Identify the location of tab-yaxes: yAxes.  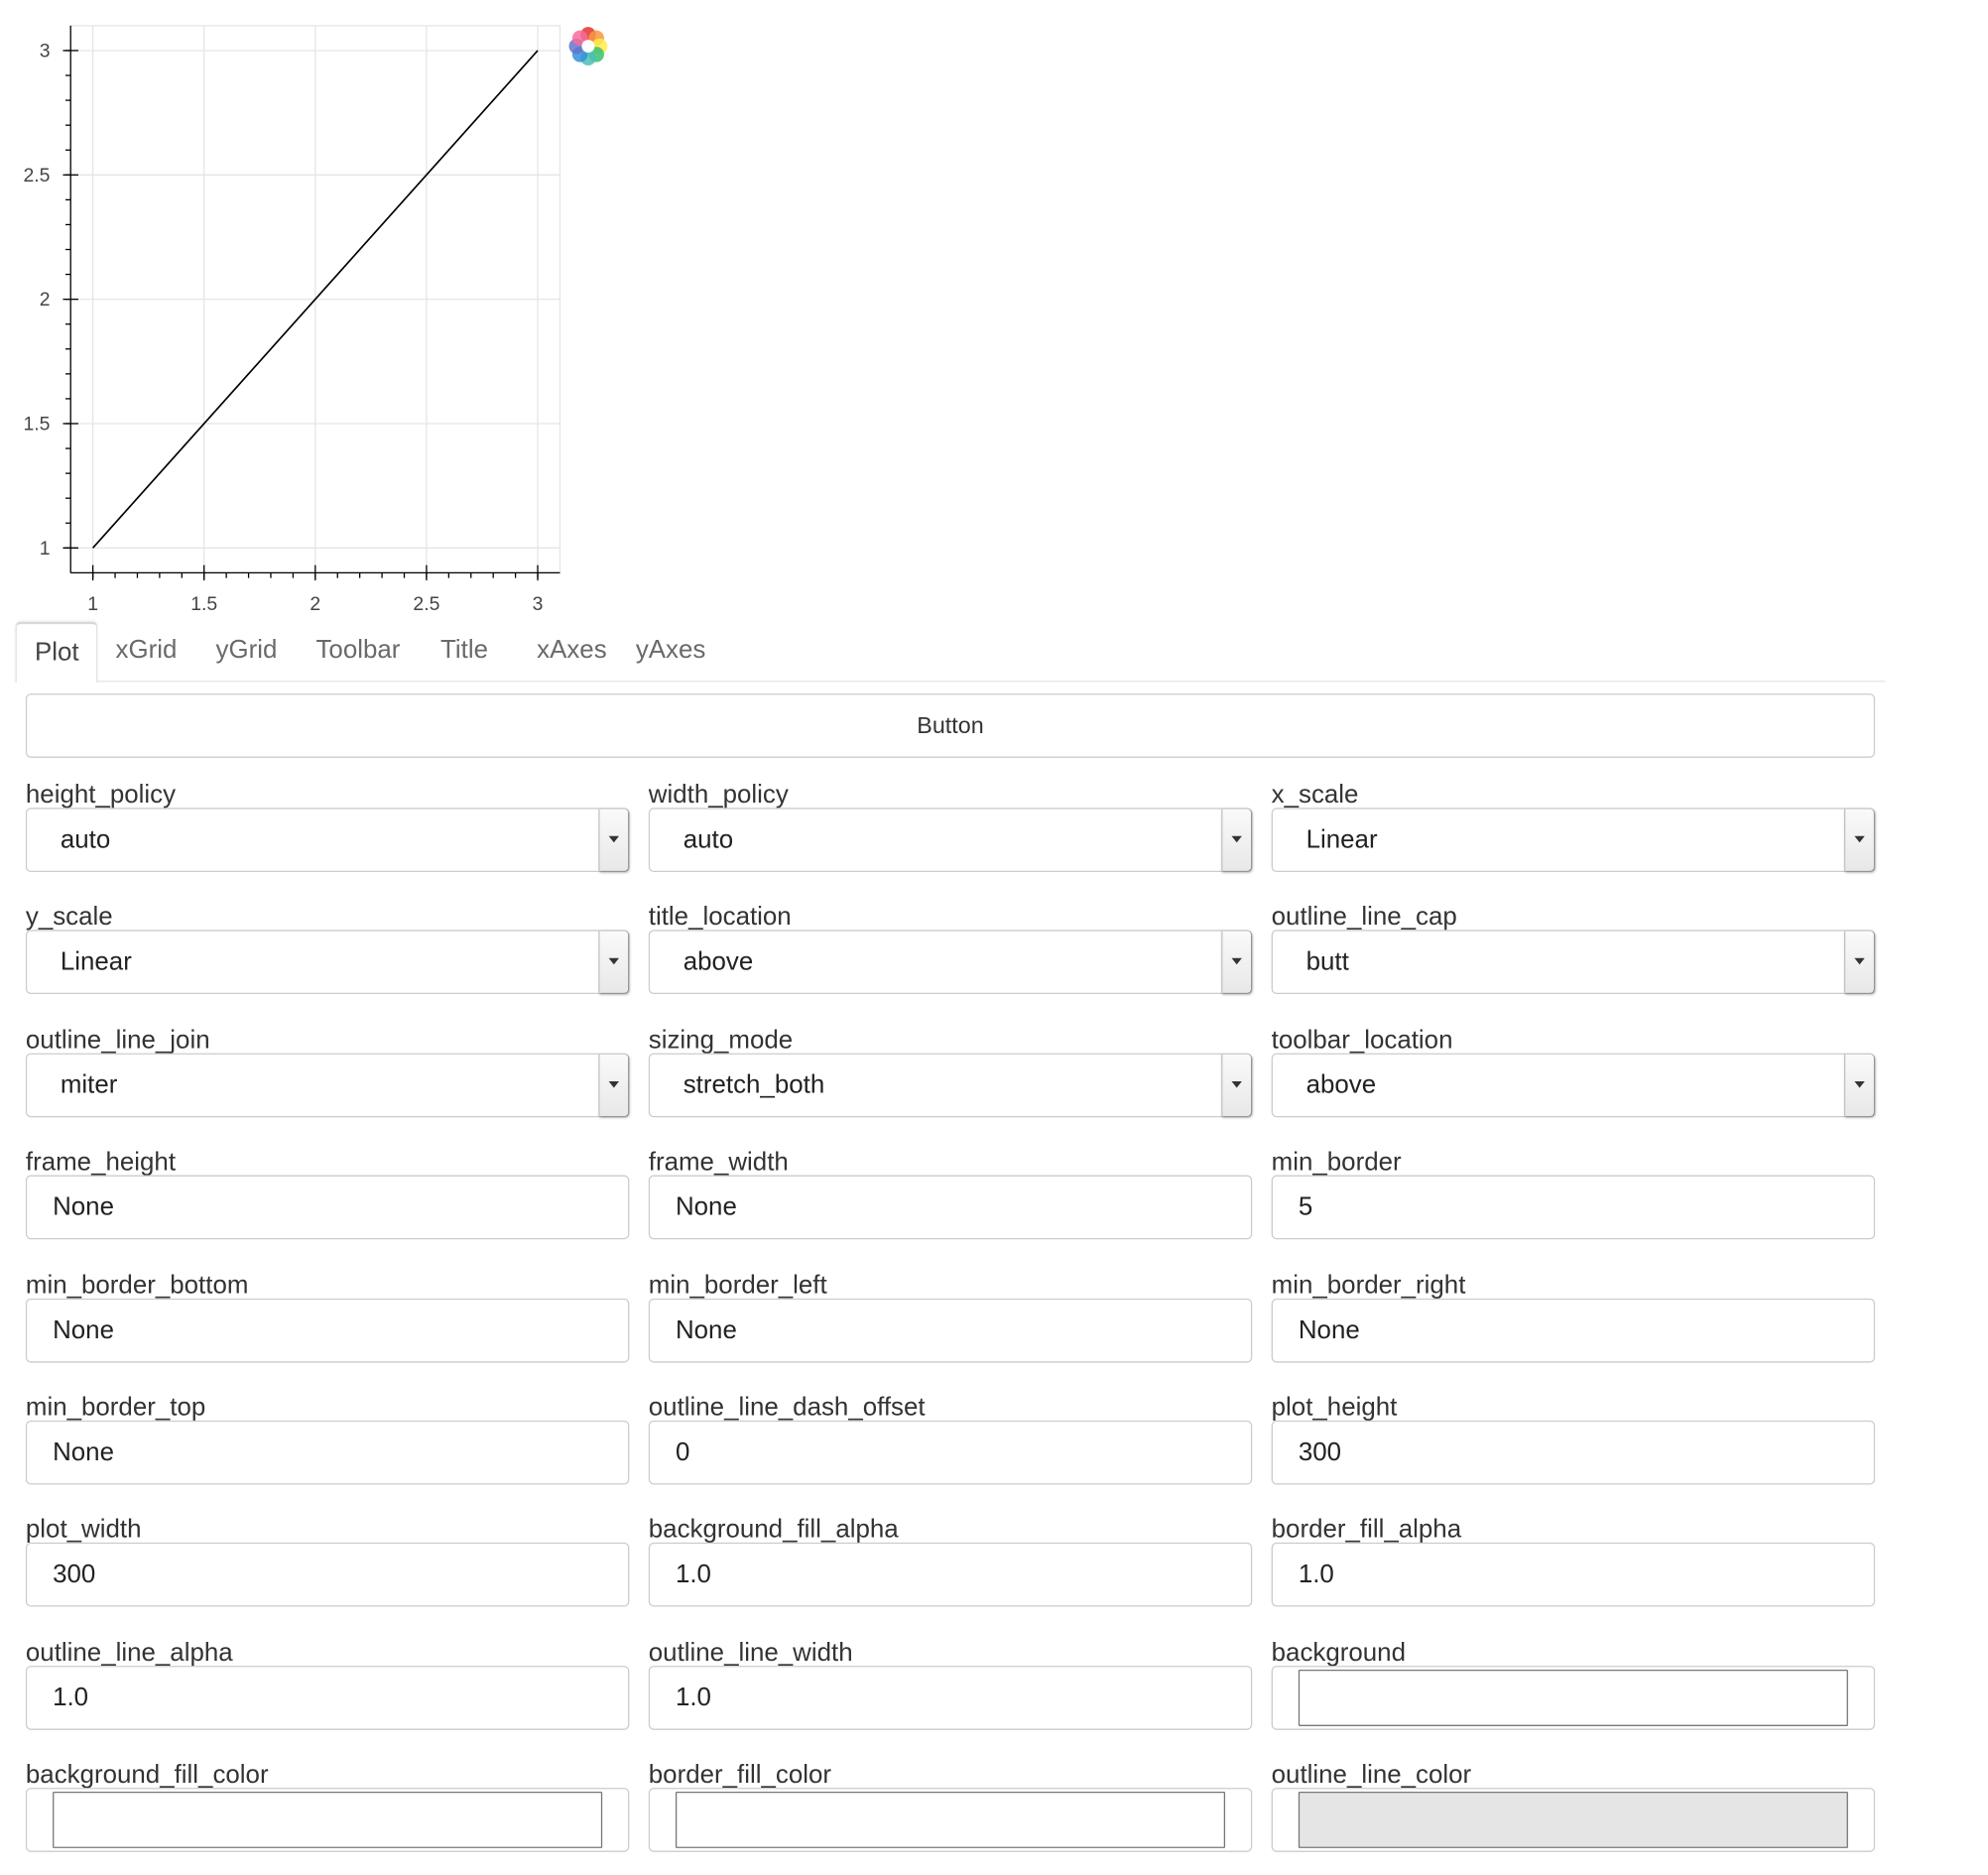
(671, 650).